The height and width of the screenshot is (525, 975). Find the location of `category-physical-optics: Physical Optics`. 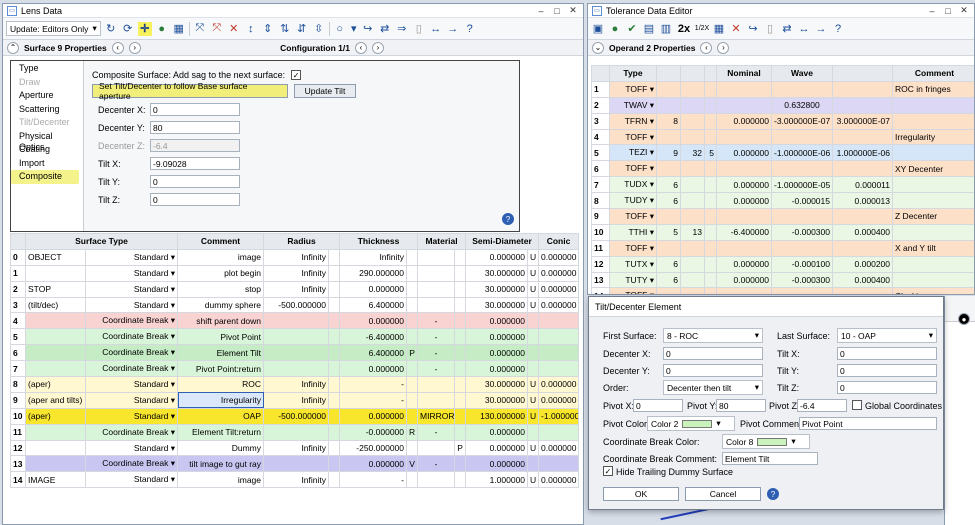

category-physical-optics: Physical Optics is located at coordinates (45, 141).